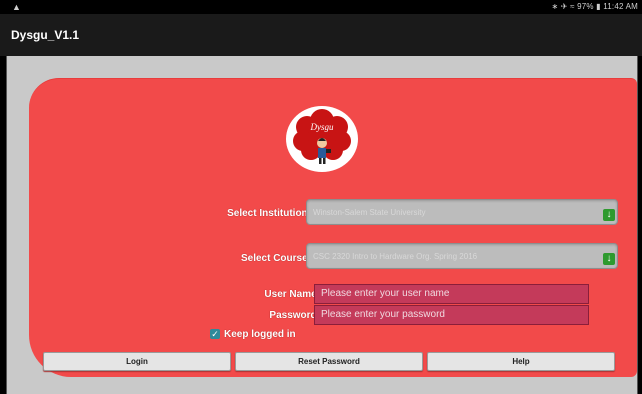 The width and height of the screenshot is (642, 394). What do you see at coordinates (294, 315) in the screenshot?
I see `password-label: Password:` at bounding box center [294, 315].